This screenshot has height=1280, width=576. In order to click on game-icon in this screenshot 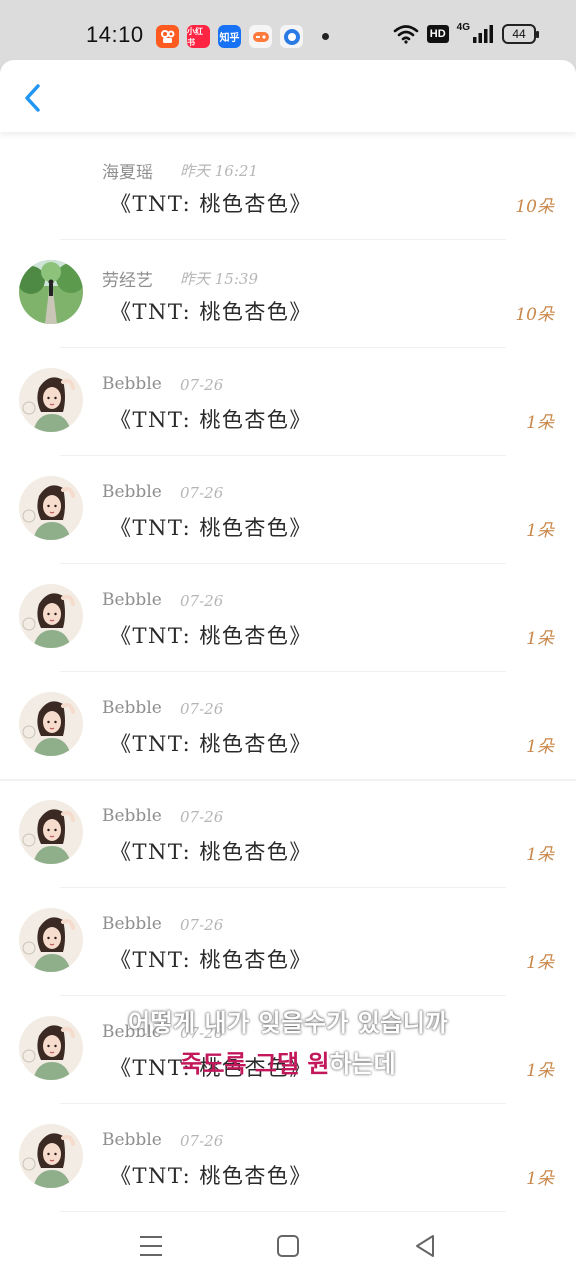, I will do `click(260, 36)`.